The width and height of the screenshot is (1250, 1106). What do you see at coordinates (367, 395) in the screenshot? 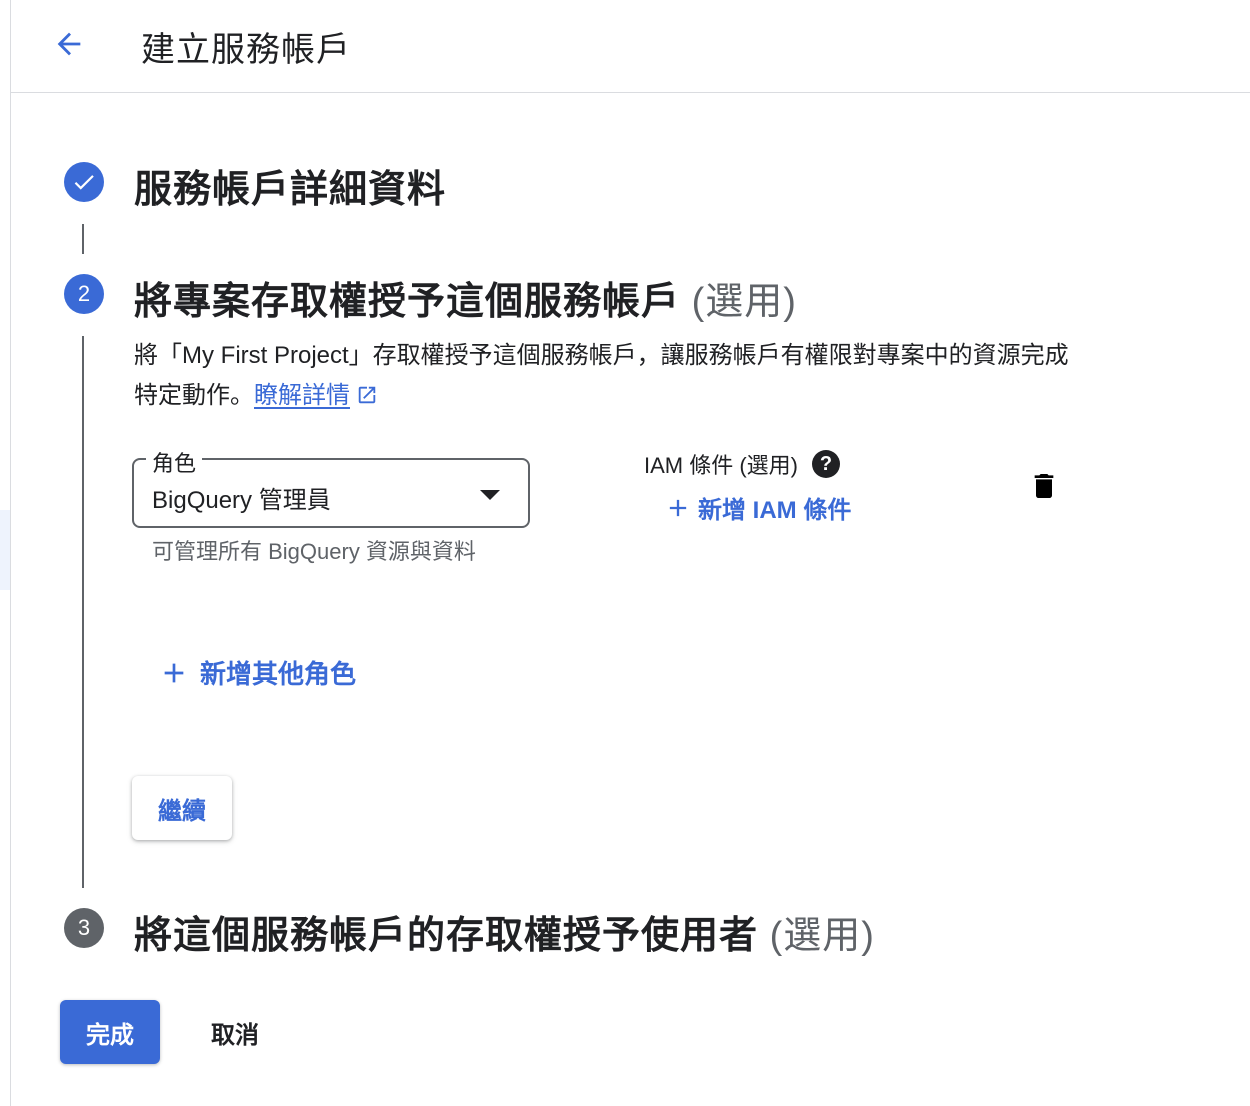
I see `open-in-new-icon` at bounding box center [367, 395].